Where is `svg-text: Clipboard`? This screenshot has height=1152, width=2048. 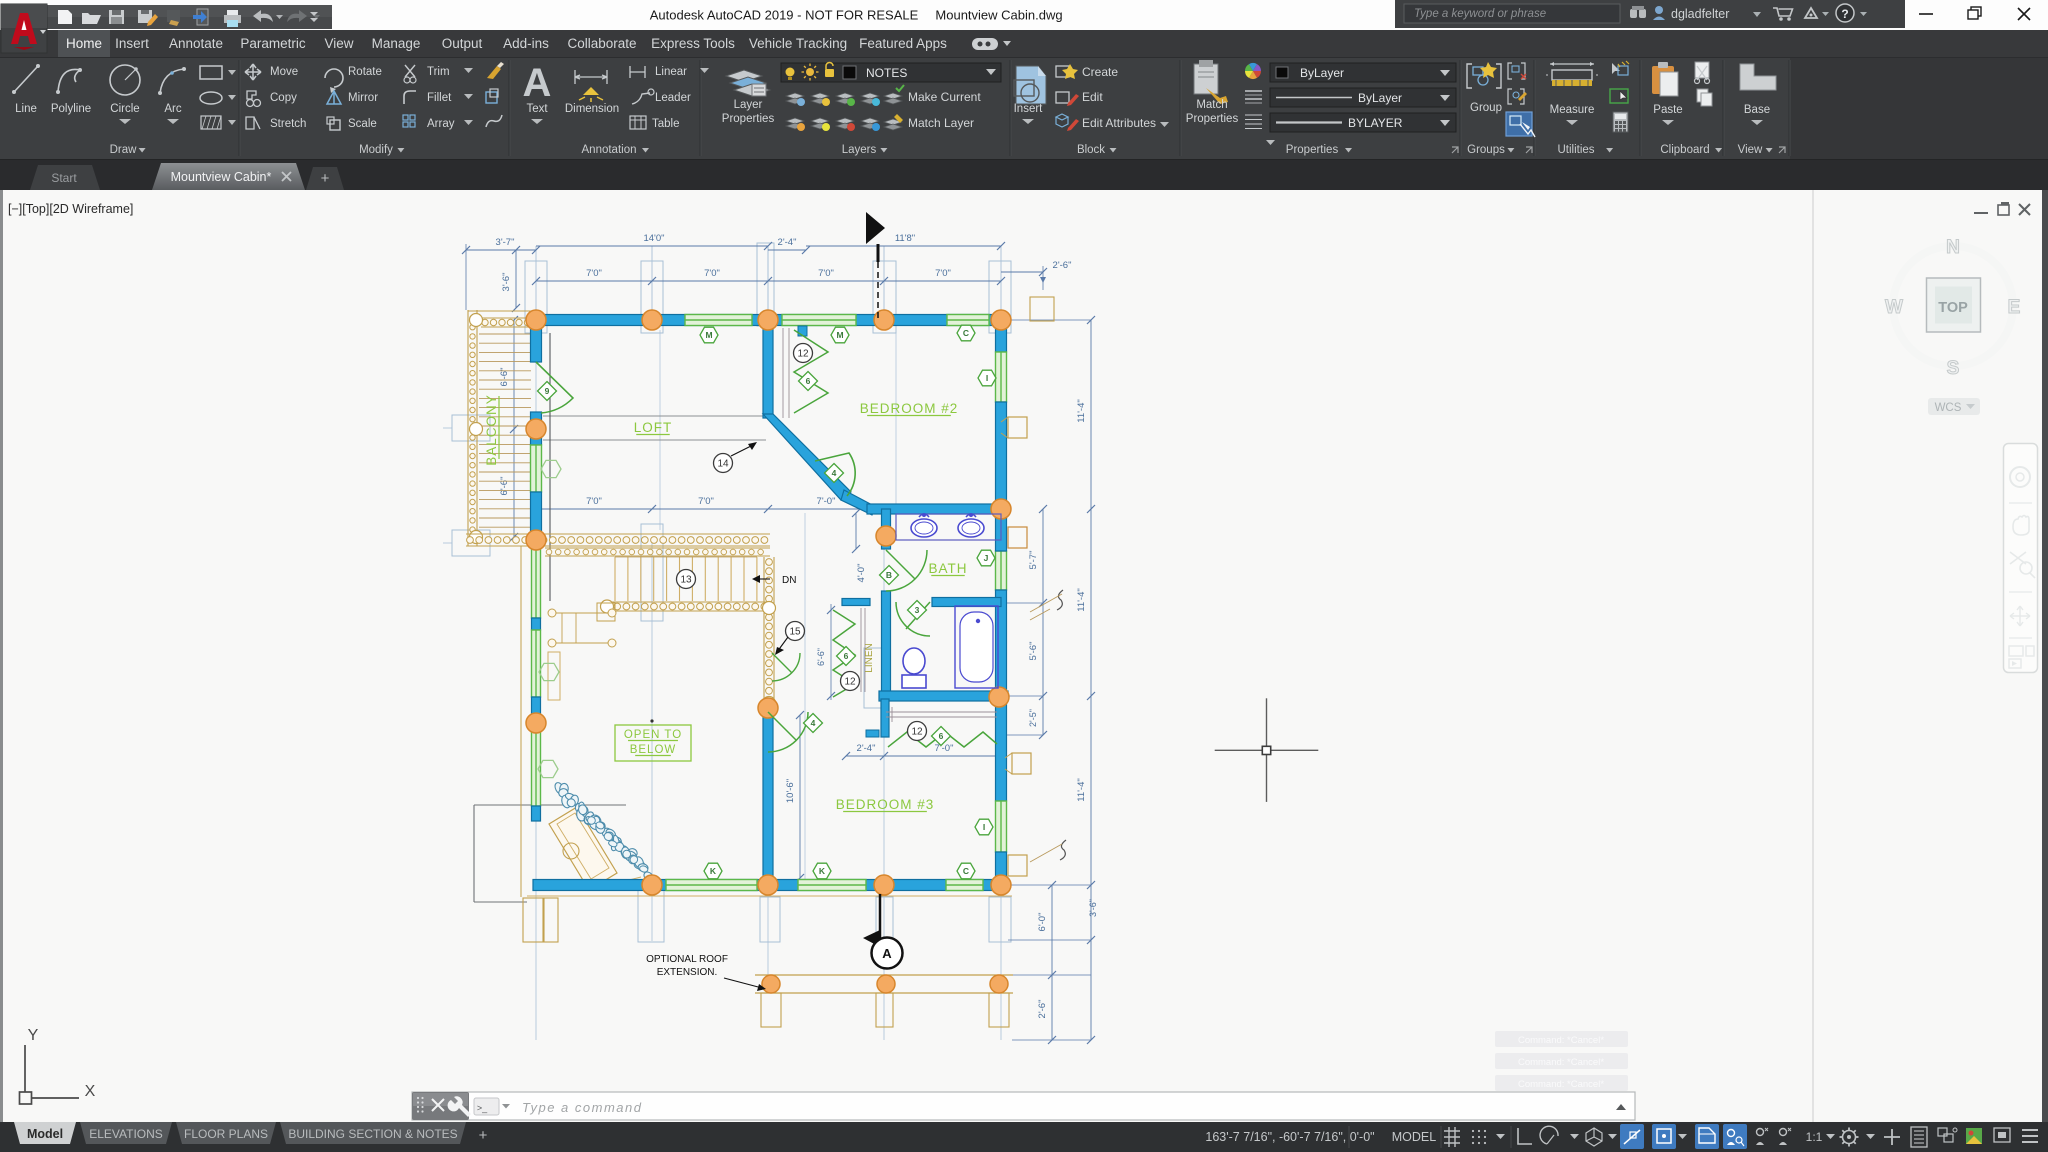
svg-text: Clipboard is located at coordinates (1684, 150).